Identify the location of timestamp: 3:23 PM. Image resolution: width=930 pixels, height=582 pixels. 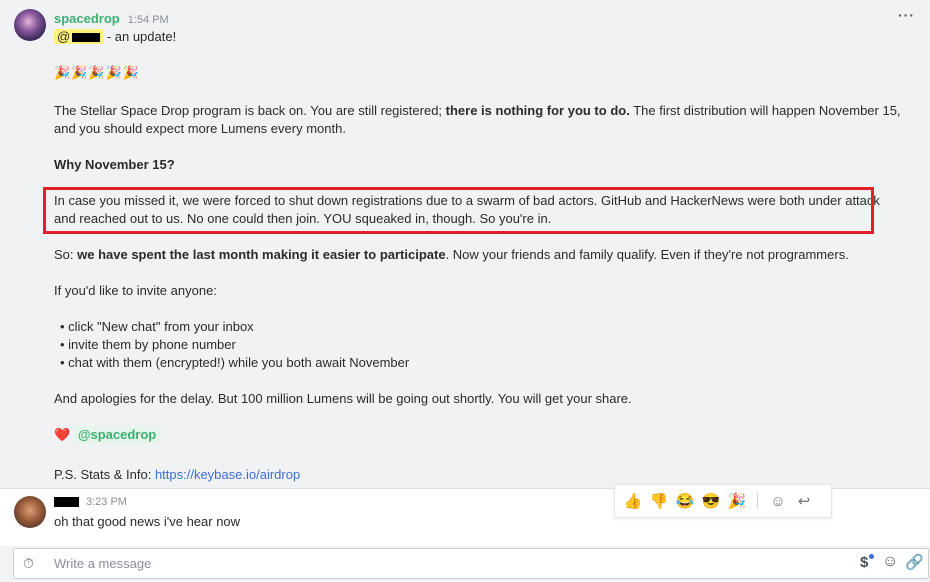
(106, 502).